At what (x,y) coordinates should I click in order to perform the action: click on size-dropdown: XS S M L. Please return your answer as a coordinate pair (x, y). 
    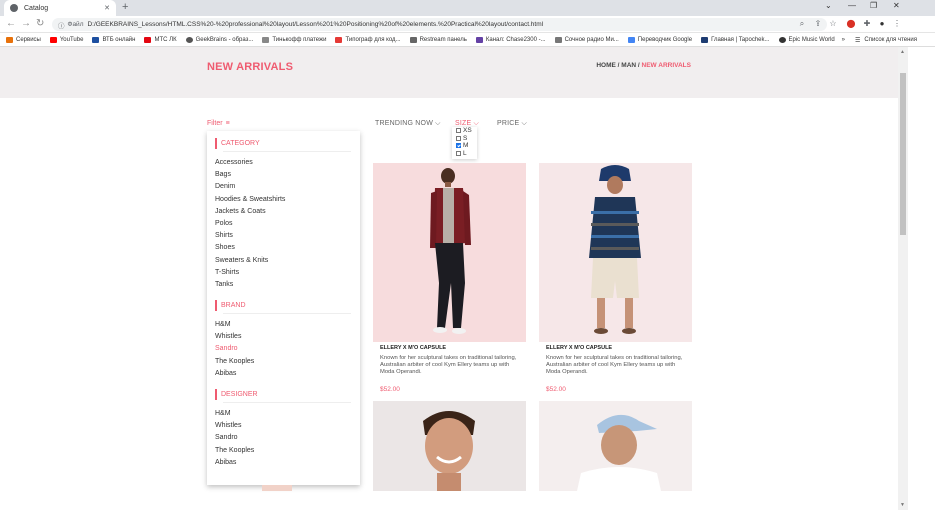
    Looking at the image, I should click on (464, 143).